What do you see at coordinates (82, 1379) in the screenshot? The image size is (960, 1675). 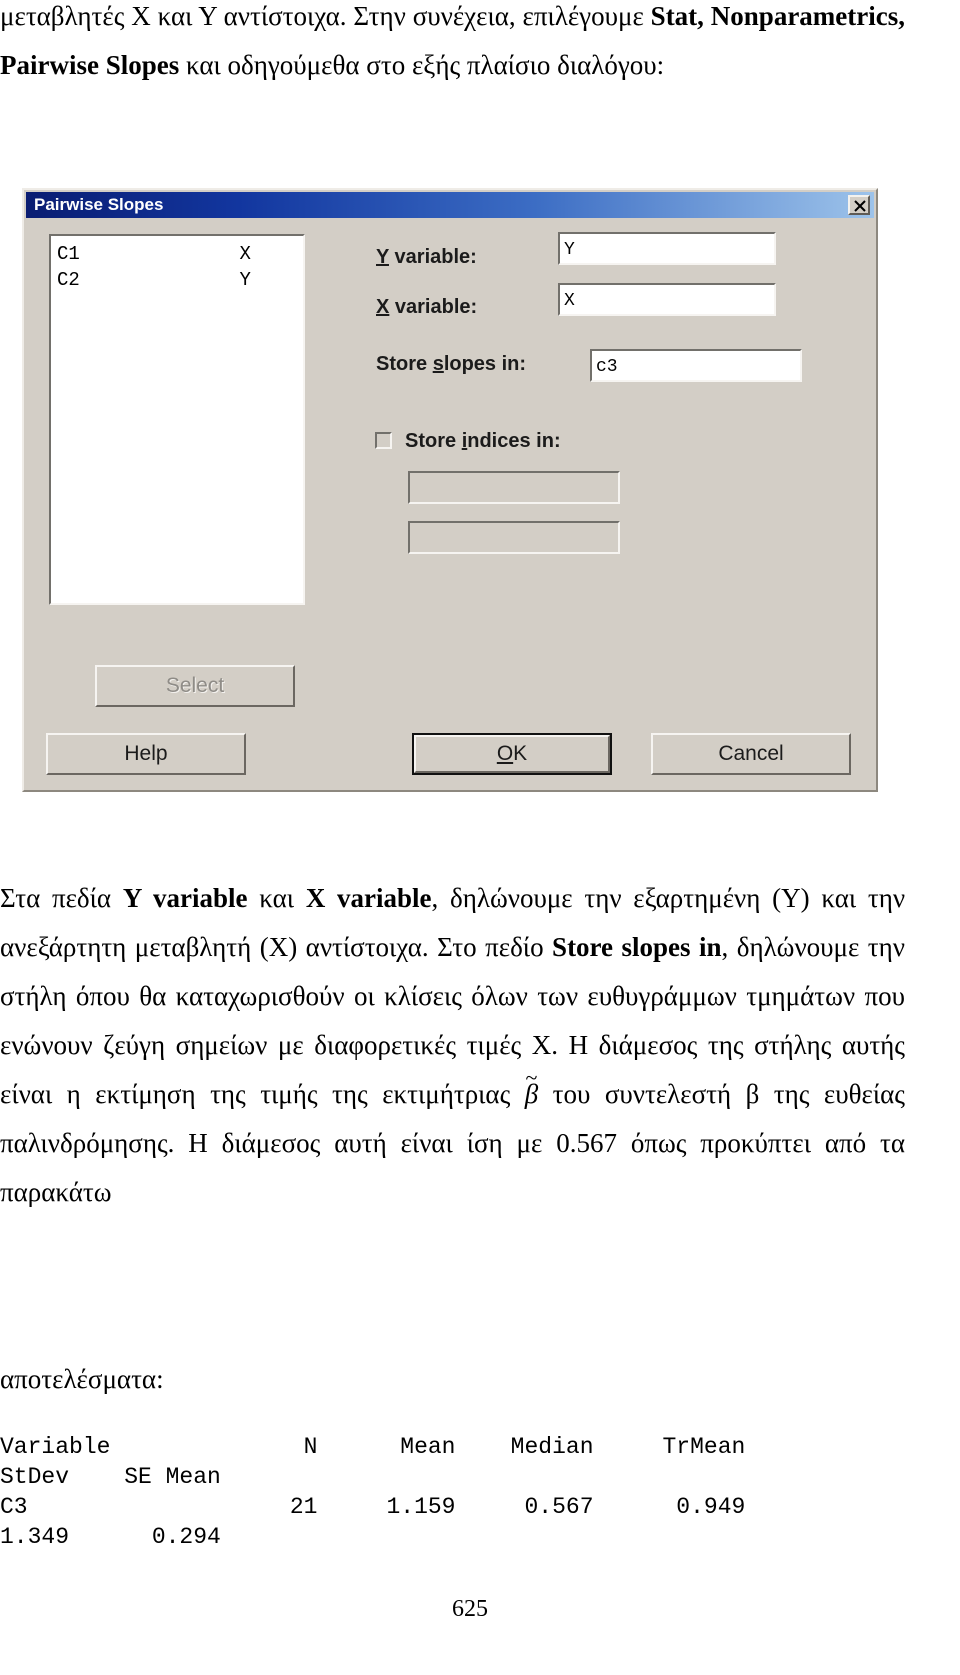 I see `results-lead-text: αποτελέσματα:` at bounding box center [82, 1379].